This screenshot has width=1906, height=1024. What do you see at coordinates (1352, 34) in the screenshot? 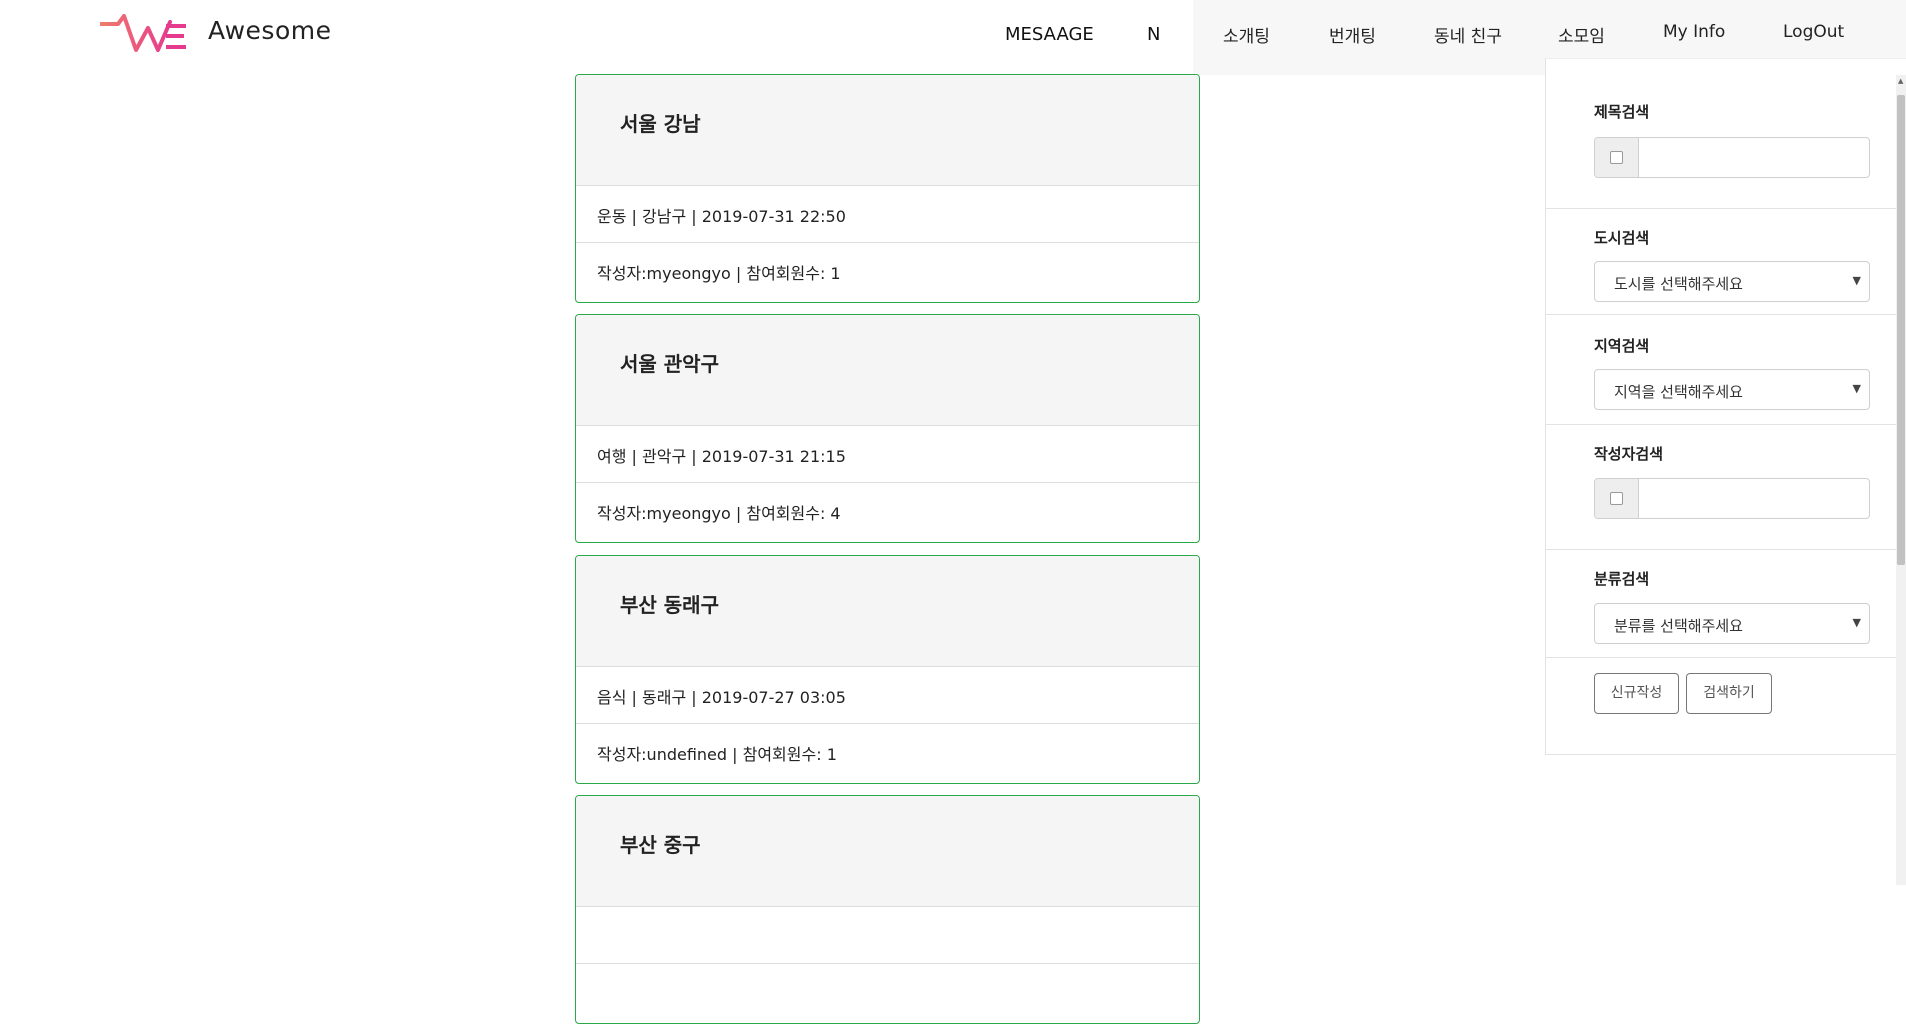
I see `nav-flash-meetup: 번개팅` at bounding box center [1352, 34].